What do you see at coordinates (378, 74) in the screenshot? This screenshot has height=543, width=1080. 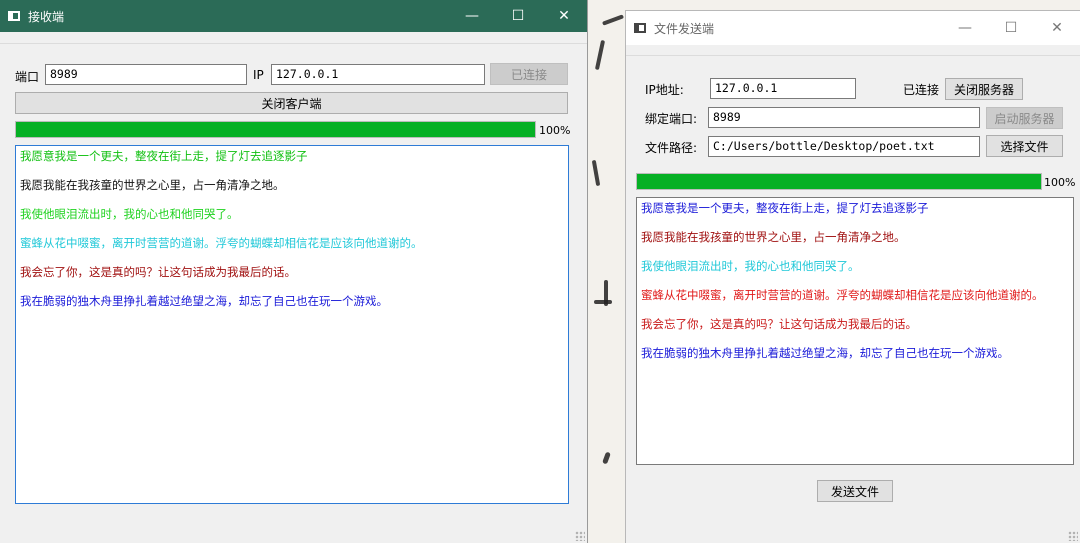 I see `ip-input: 127.0.0.1` at bounding box center [378, 74].